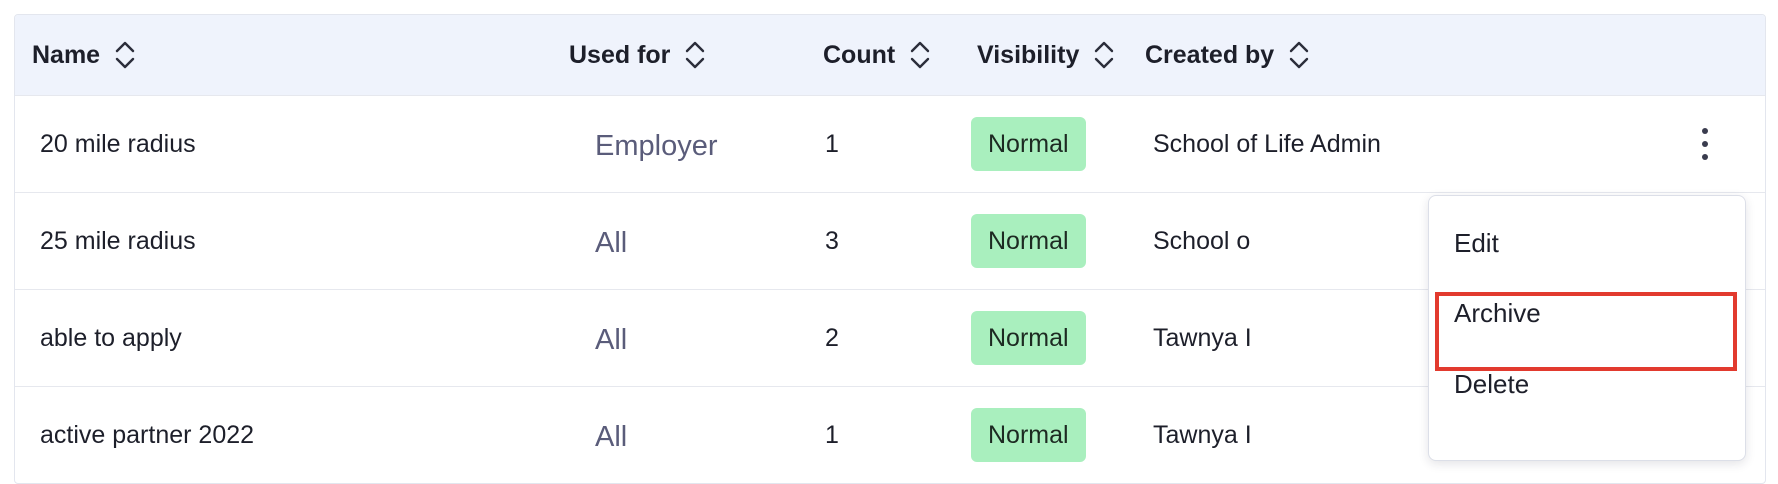 The image size is (1778, 484). Describe the element at coordinates (1476, 243) in the screenshot. I see `menu-item-edit: Edit` at that location.